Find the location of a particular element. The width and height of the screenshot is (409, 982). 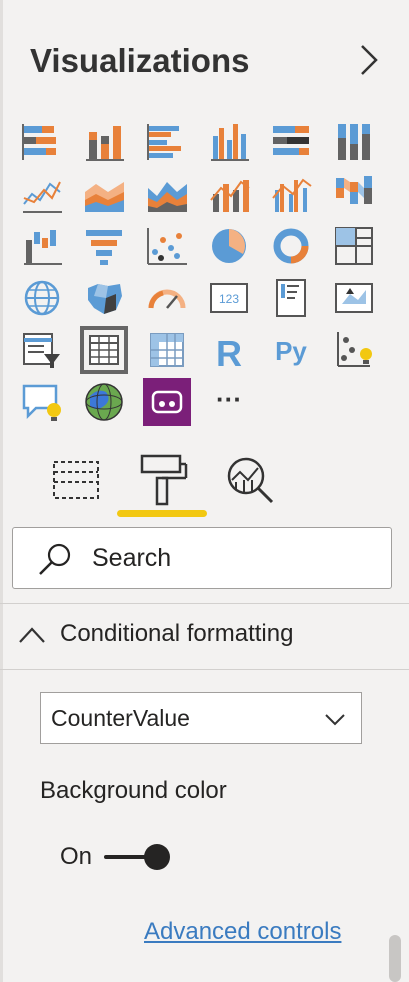

analytics-tab-icon is located at coordinates (252, 480).